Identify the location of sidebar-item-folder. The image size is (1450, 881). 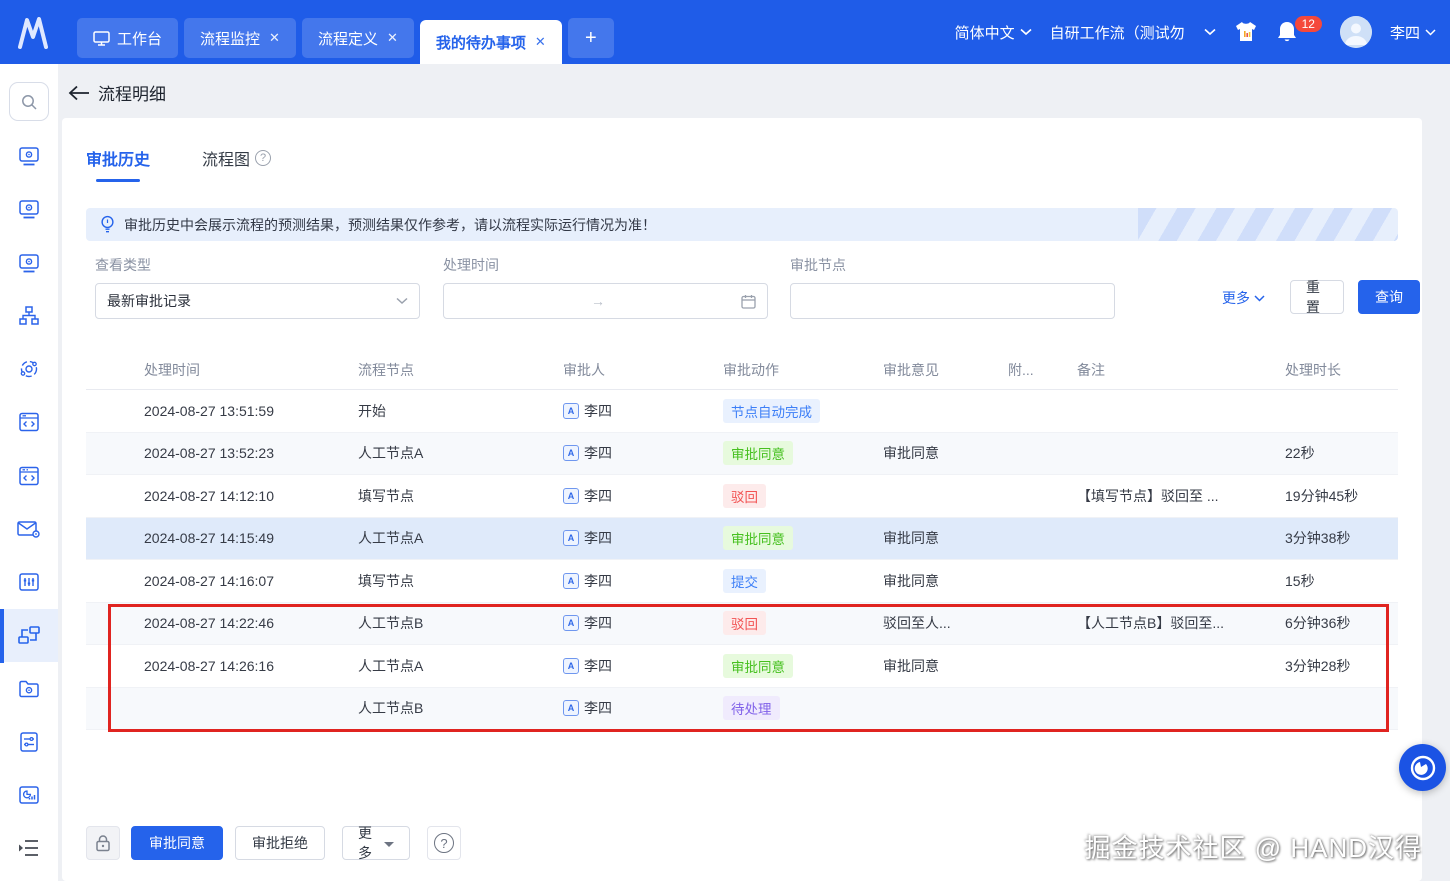
(29, 688).